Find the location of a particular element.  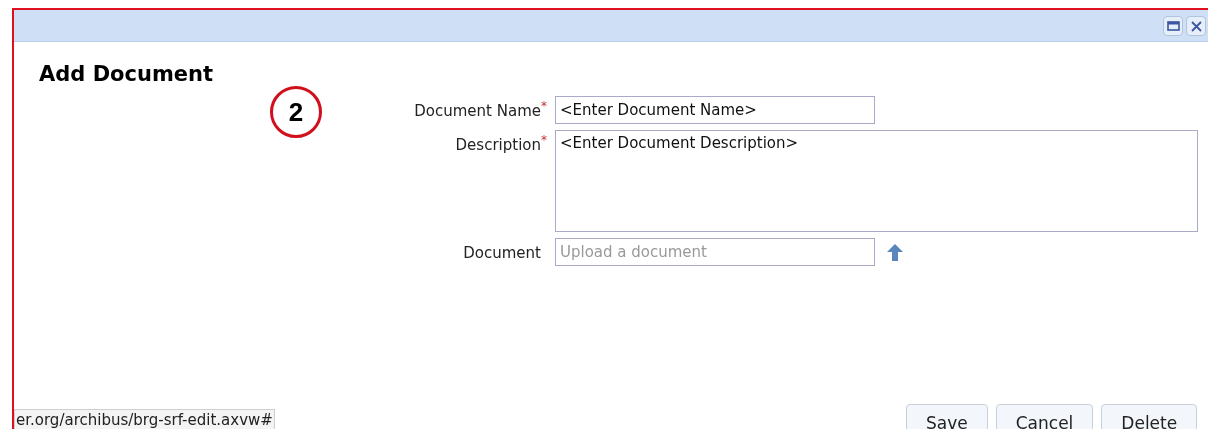

dialog-button: Delete is located at coordinates (1149, 416).